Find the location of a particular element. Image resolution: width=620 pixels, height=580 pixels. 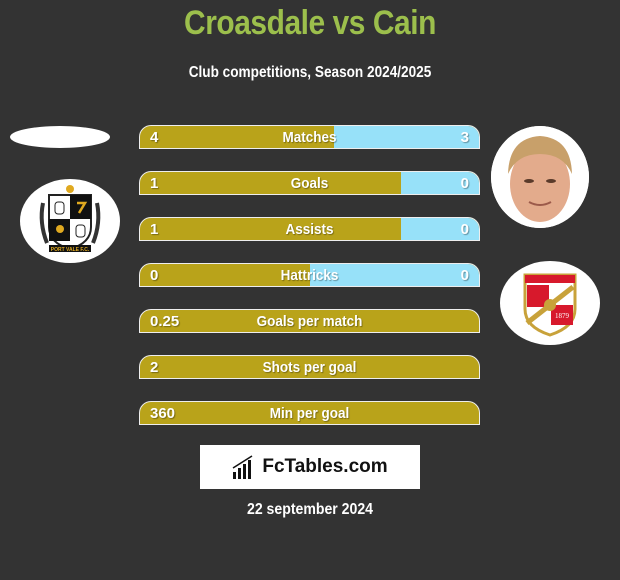

stat-label: Hattricks is located at coordinates (309, 275).